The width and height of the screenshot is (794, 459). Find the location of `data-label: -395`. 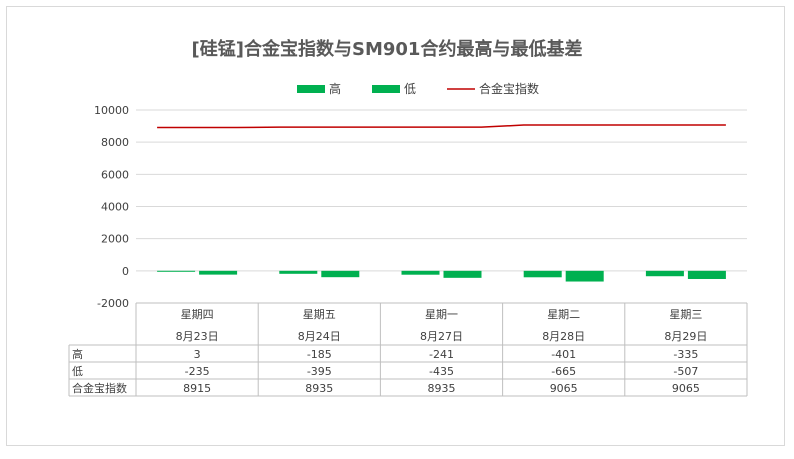

data-label: -395 is located at coordinates (319, 371).